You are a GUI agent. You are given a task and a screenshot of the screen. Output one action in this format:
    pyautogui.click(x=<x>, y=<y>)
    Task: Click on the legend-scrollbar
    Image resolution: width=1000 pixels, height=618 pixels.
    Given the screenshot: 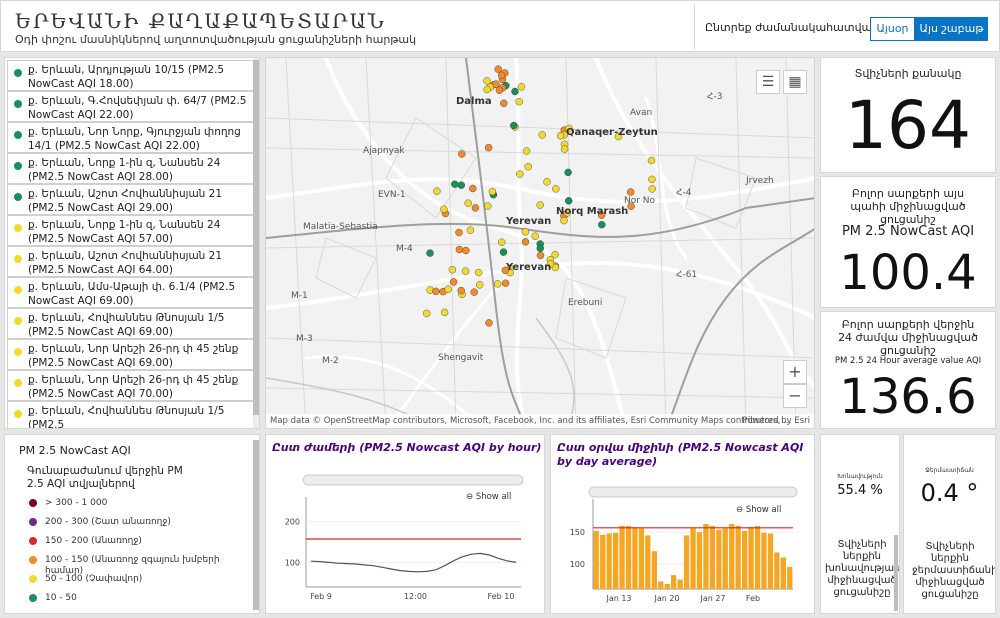 What is the action you would take?
    pyautogui.click(x=256, y=525)
    